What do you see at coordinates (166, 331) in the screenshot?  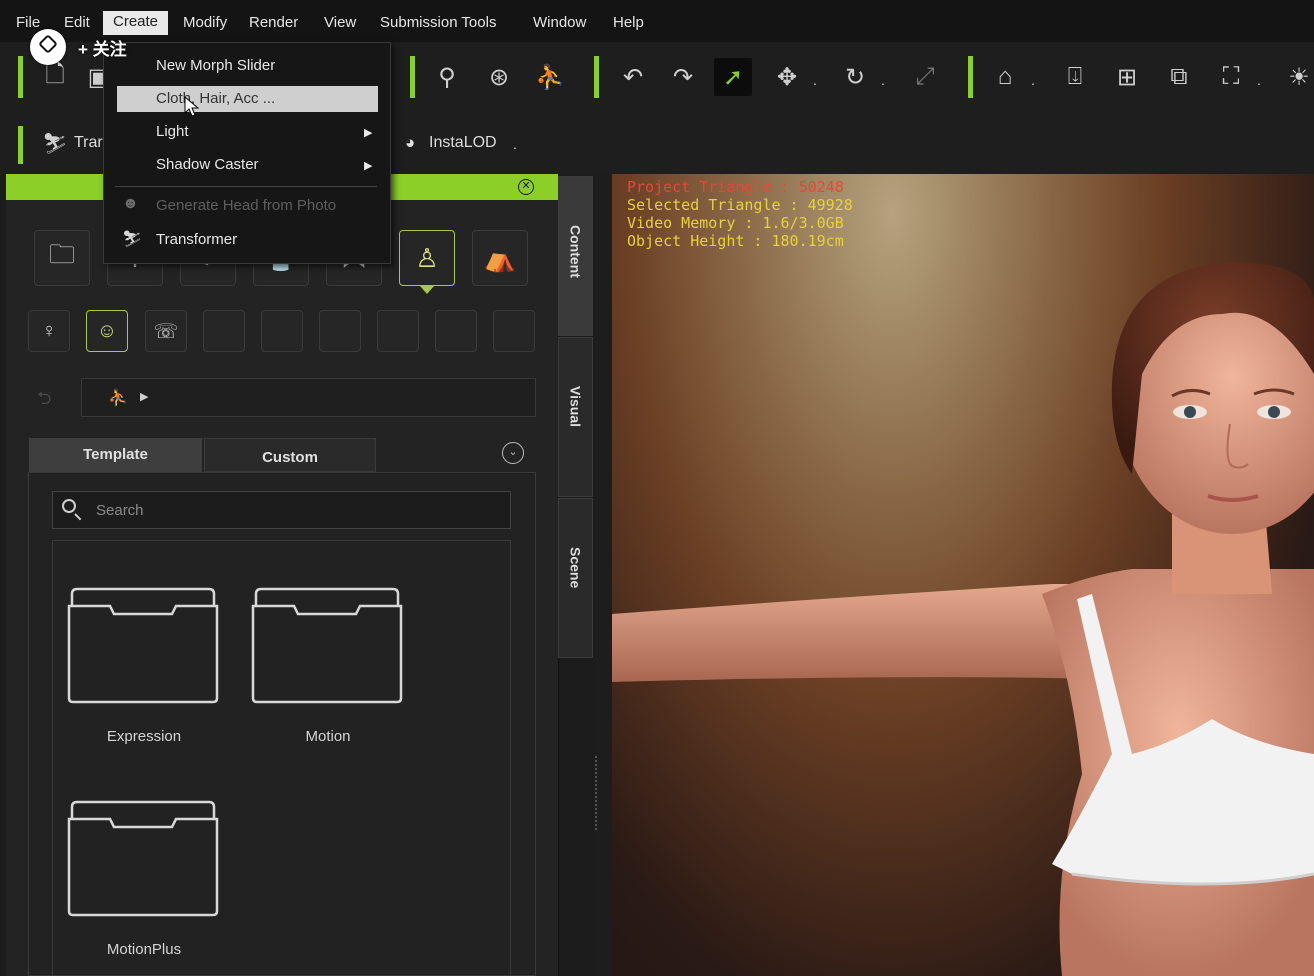 I see `voice-icon: ☏` at bounding box center [166, 331].